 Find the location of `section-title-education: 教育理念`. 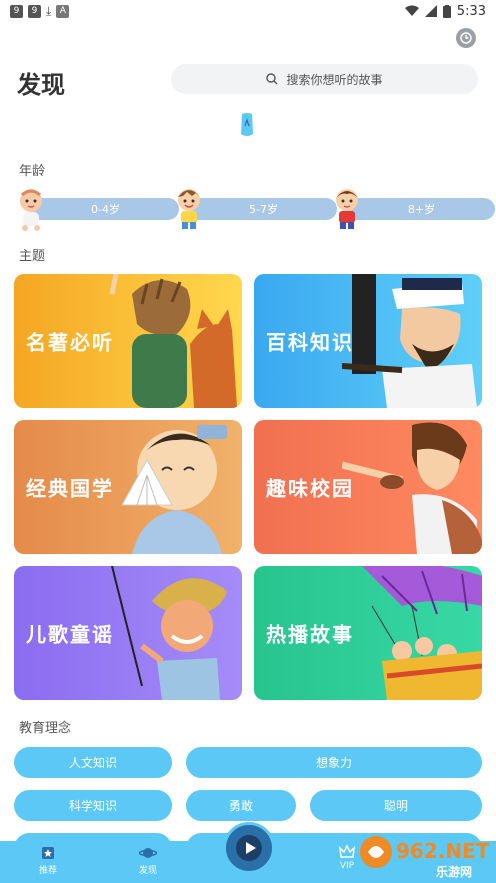

section-title-education: 教育理念 is located at coordinates (45, 728).